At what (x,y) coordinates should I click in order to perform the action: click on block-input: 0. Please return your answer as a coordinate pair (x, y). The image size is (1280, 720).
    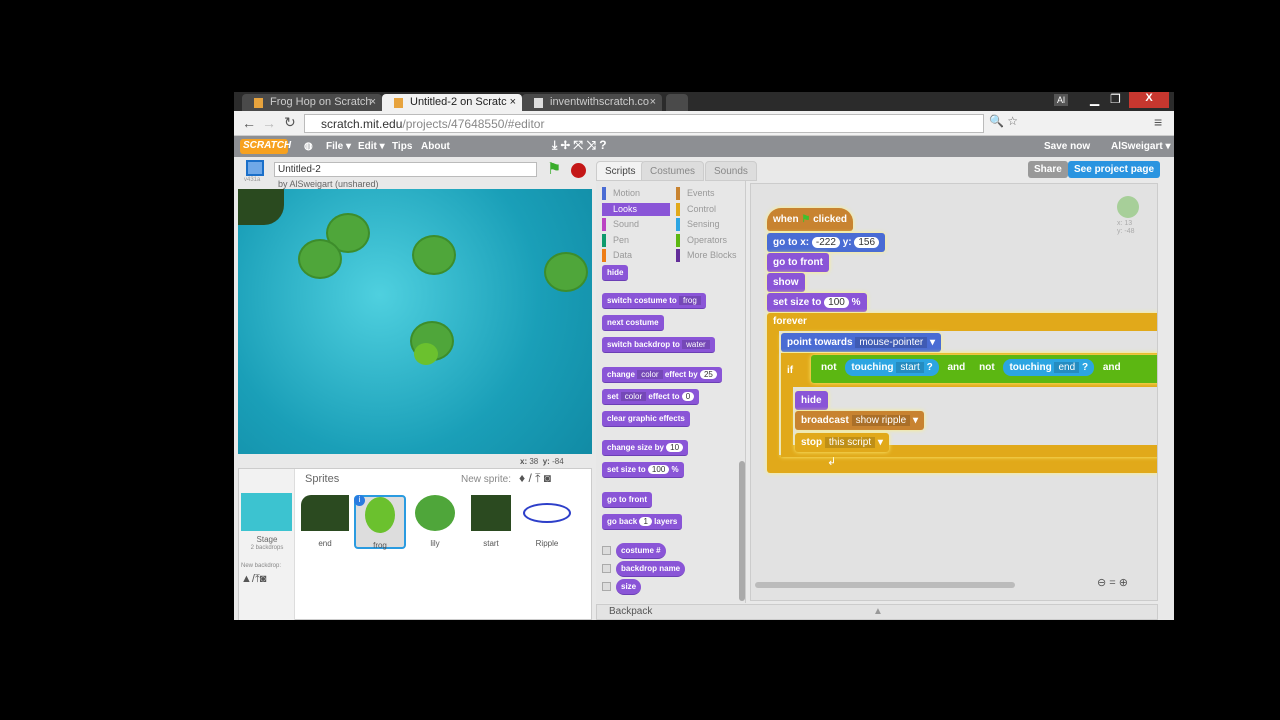
    Looking at the image, I should click on (688, 396).